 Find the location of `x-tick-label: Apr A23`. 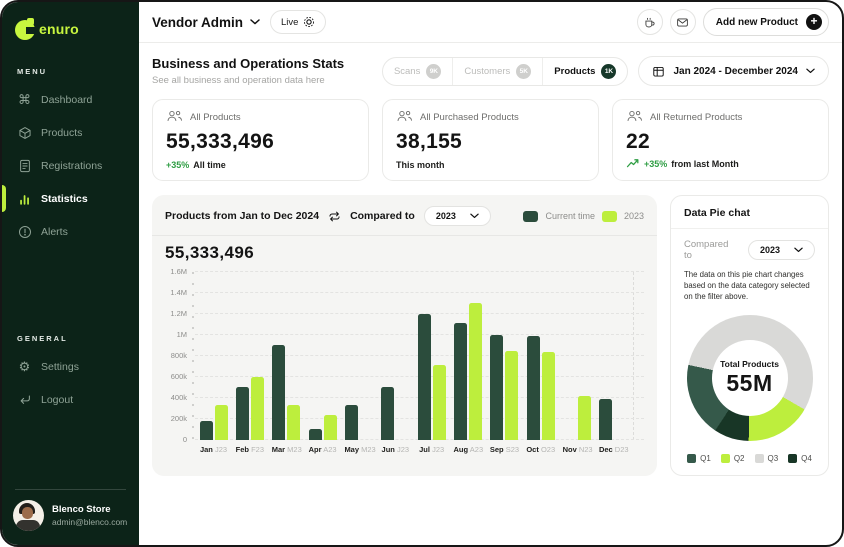

x-tick-label: Apr A23 is located at coordinates (322, 449).